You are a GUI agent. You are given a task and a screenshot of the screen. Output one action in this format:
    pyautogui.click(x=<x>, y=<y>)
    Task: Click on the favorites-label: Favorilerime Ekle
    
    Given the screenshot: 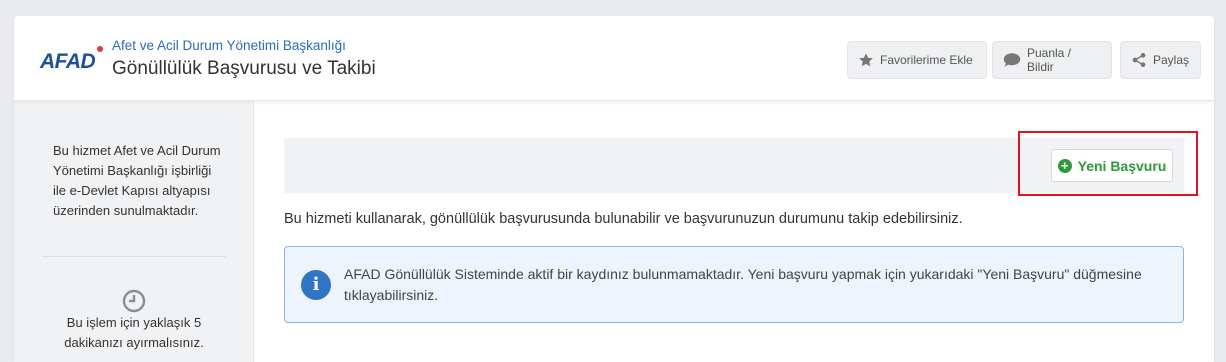 What is the action you would take?
    pyautogui.click(x=926, y=60)
    